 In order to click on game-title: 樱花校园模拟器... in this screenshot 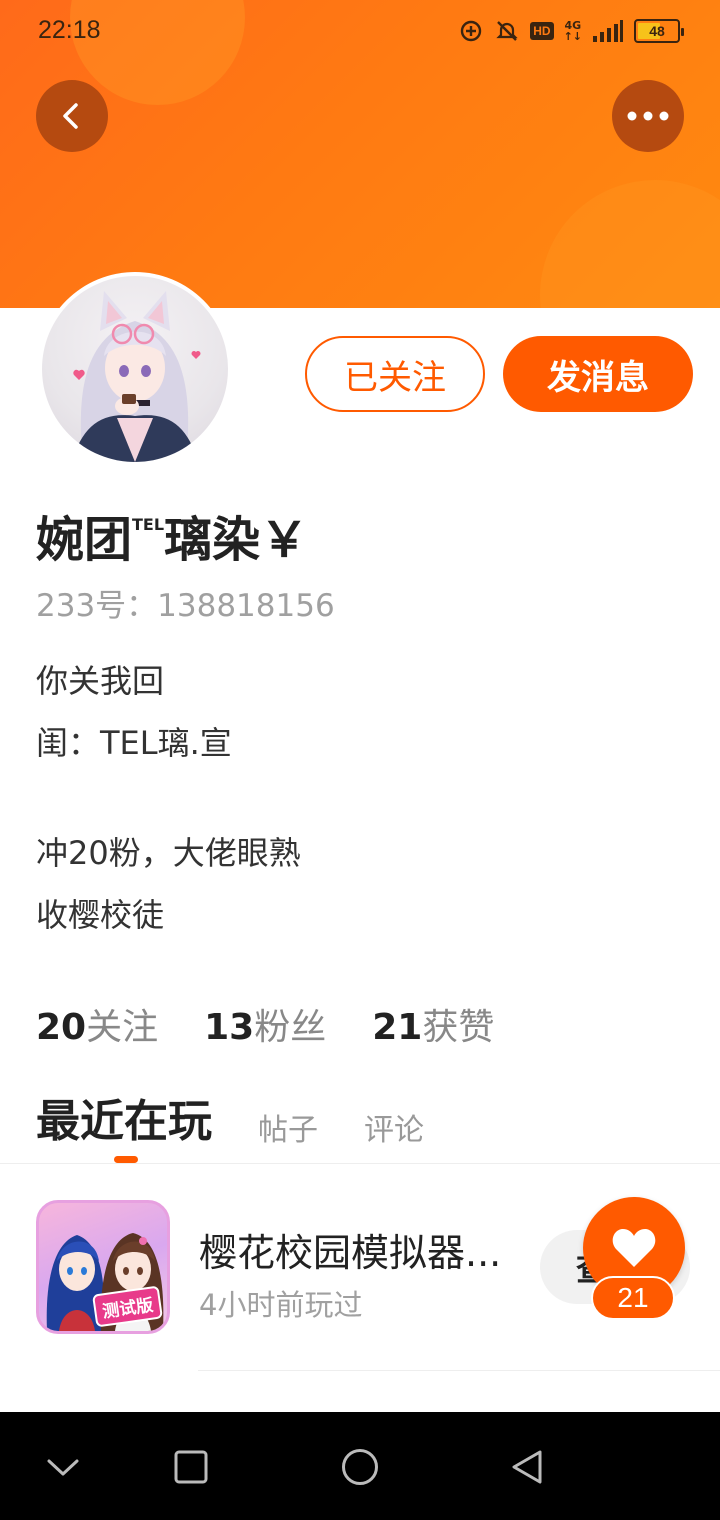, I will do `click(350, 1253)`.